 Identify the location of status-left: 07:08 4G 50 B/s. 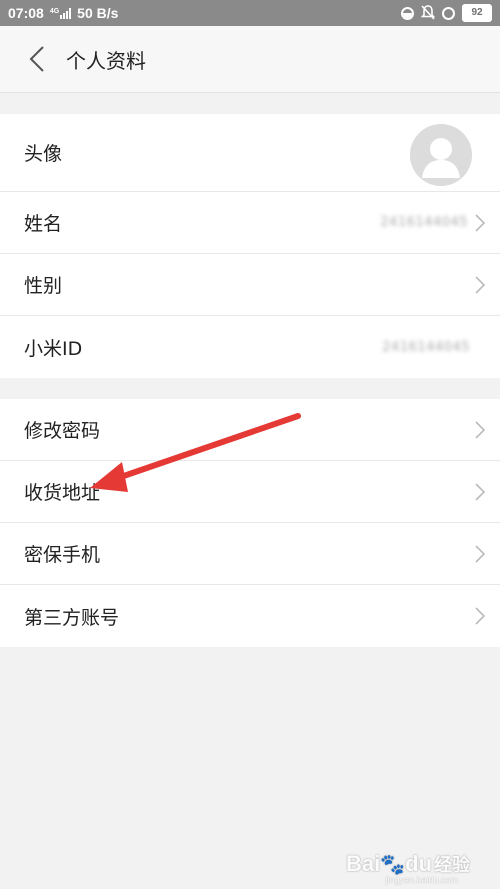
(63, 13).